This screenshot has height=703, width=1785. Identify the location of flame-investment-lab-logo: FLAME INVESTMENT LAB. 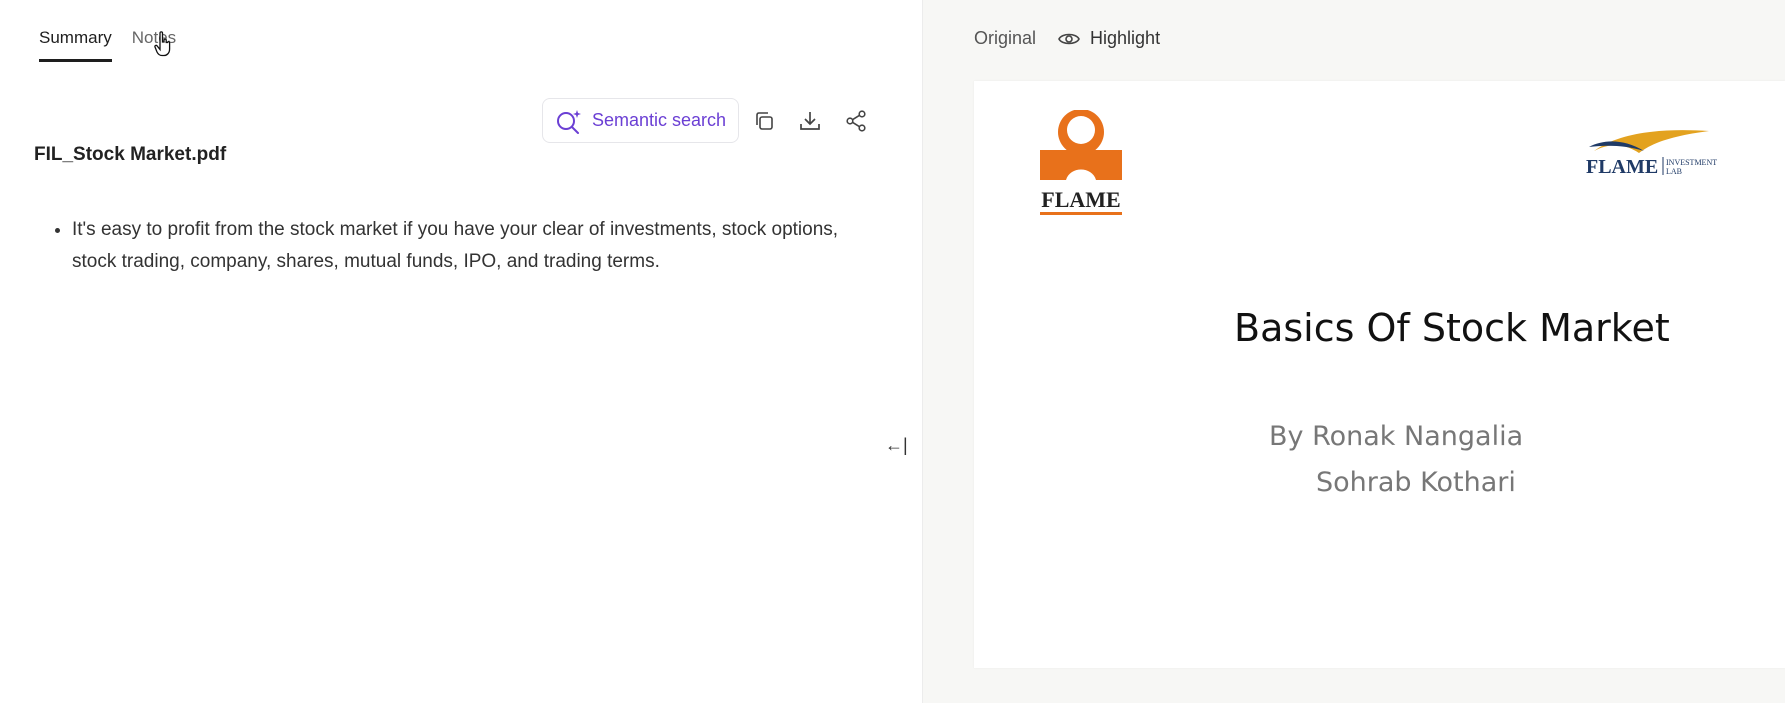
(1651, 154).